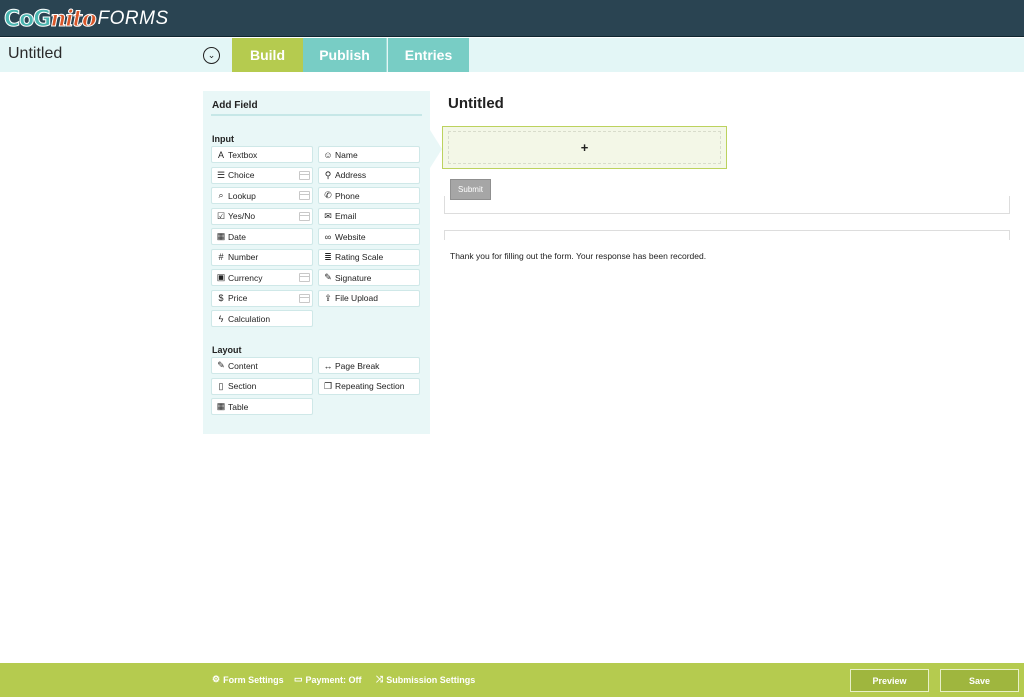 The image size is (1024, 697). What do you see at coordinates (359, 257) in the screenshot?
I see `field-button-label: Rating Scale` at bounding box center [359, 257].